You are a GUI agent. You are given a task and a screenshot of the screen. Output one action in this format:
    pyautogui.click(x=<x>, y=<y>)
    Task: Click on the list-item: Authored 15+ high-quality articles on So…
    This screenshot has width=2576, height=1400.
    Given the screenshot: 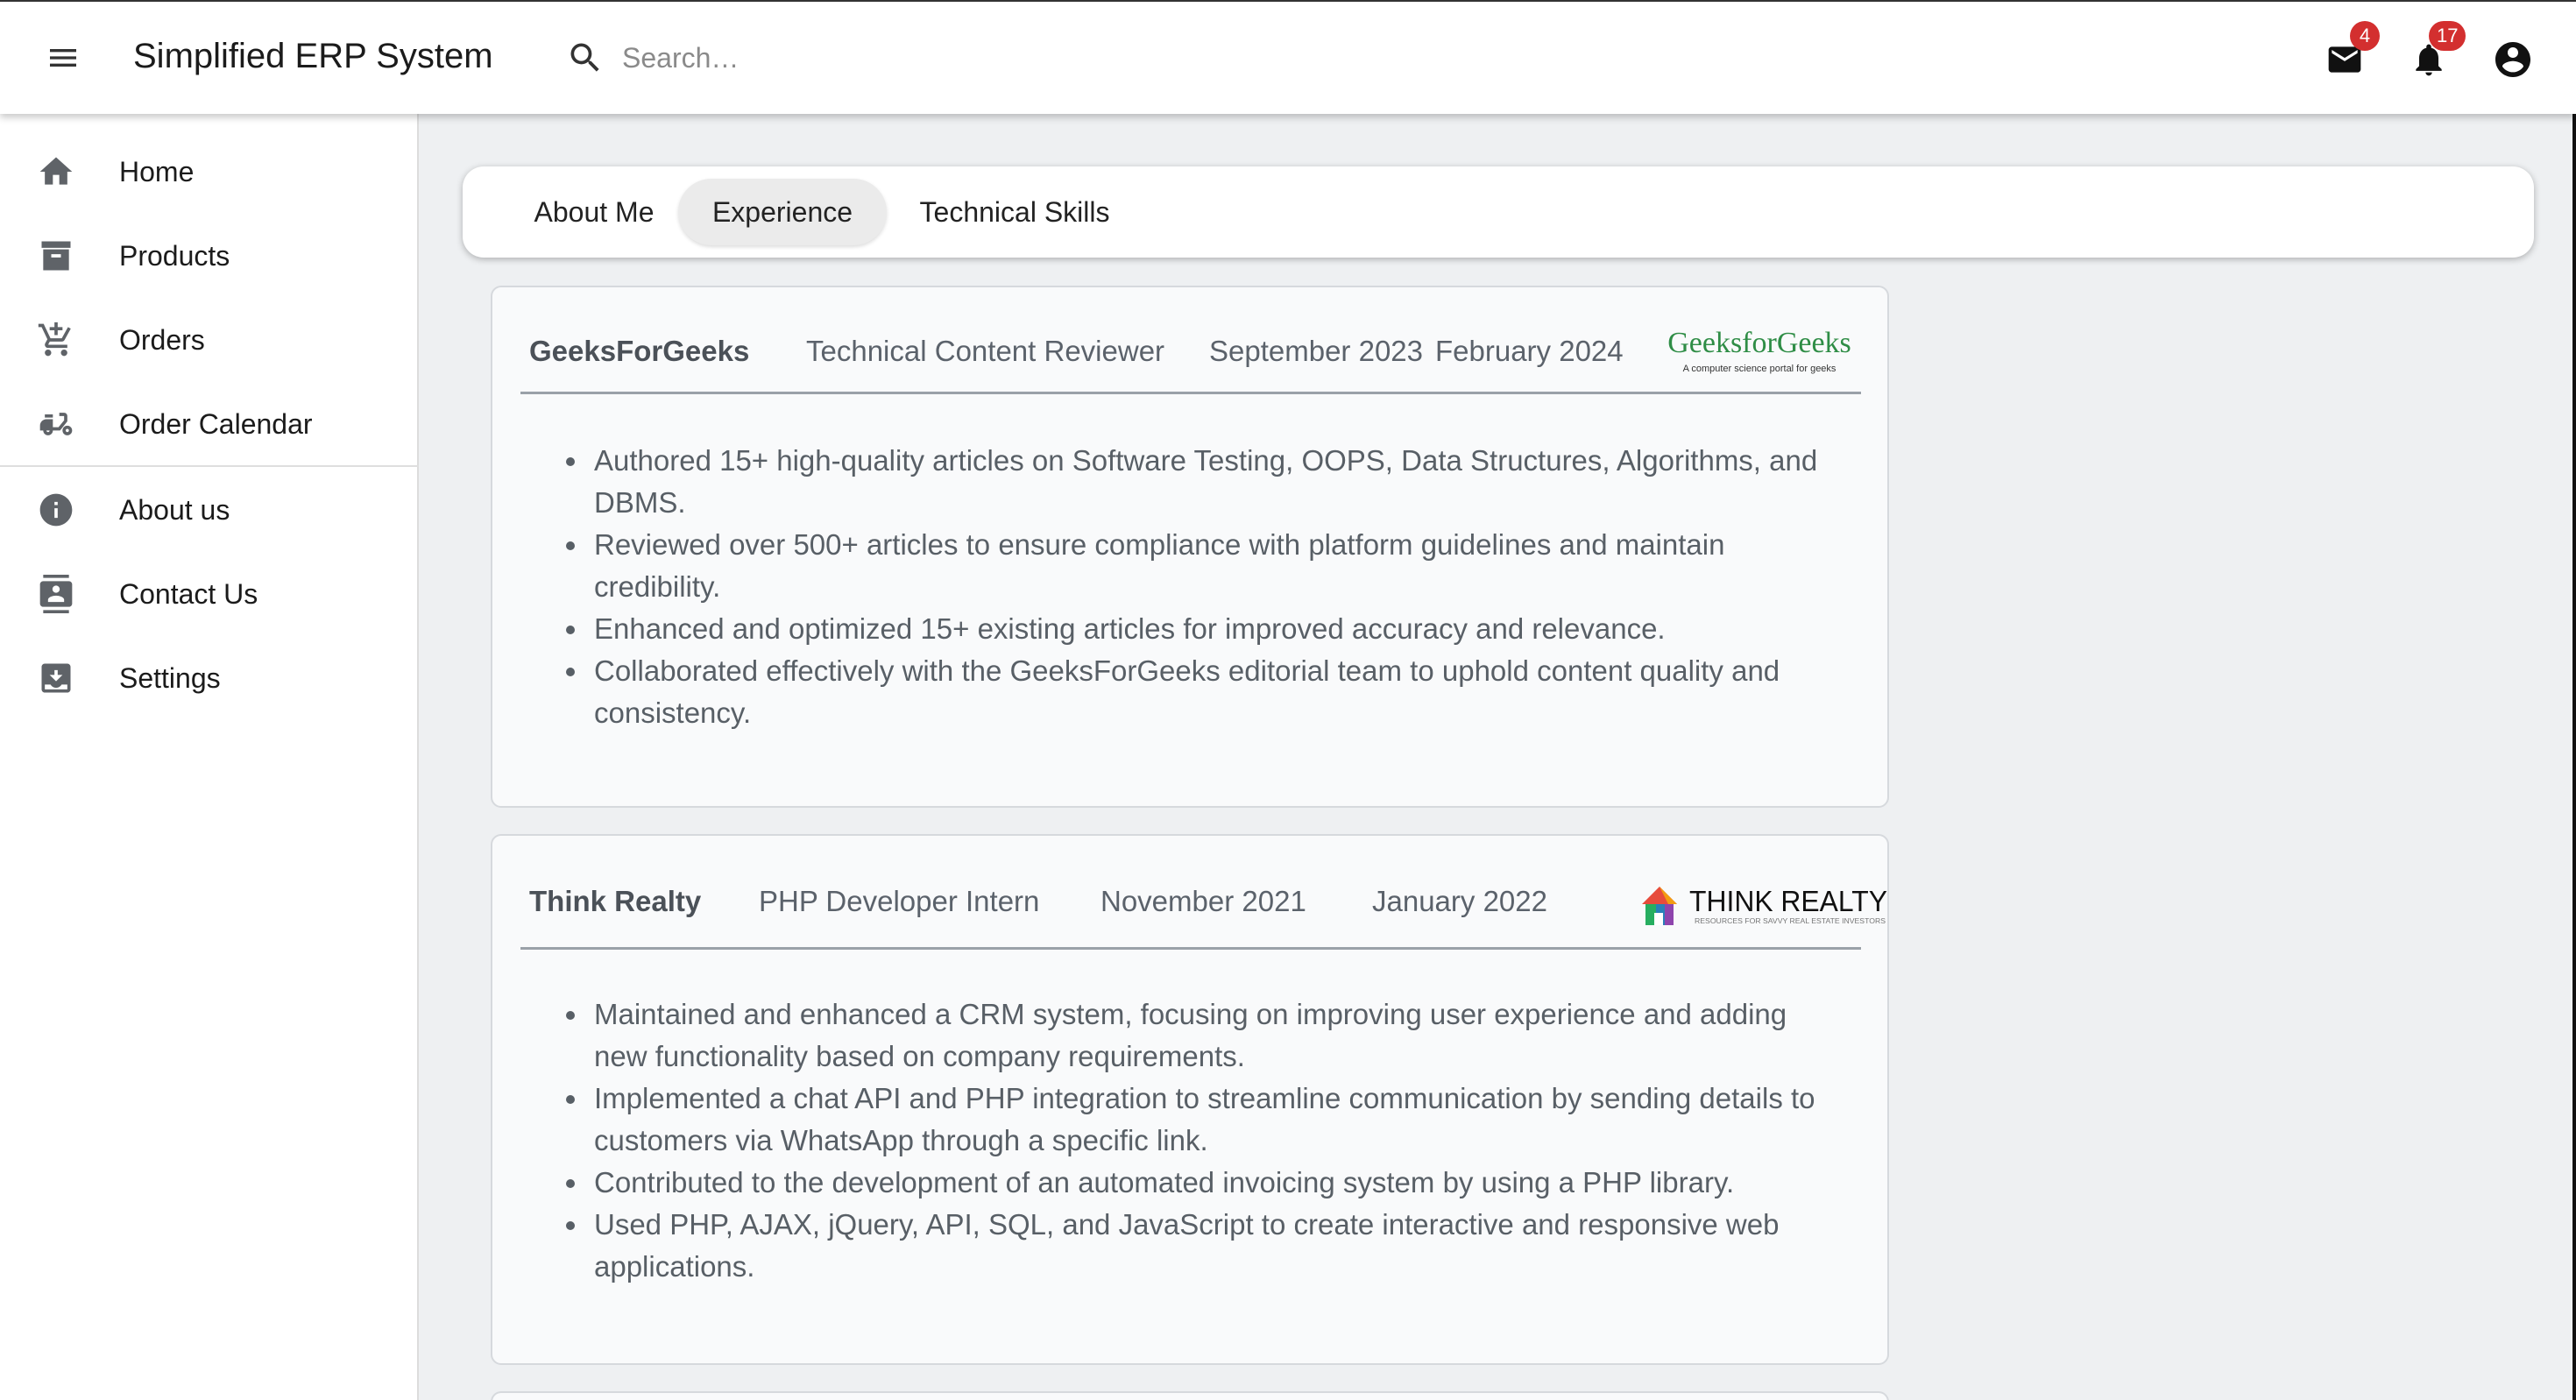 What is the action you would take?
    pyautogui.click(x=1205, y=482)
    